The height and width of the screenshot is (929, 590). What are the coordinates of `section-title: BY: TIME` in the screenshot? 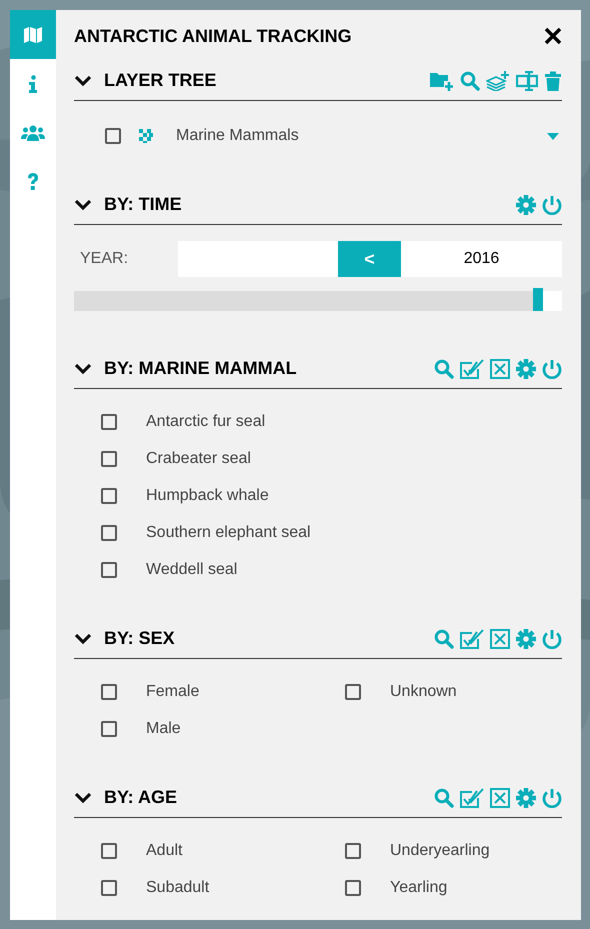 It's located at (143, 204).